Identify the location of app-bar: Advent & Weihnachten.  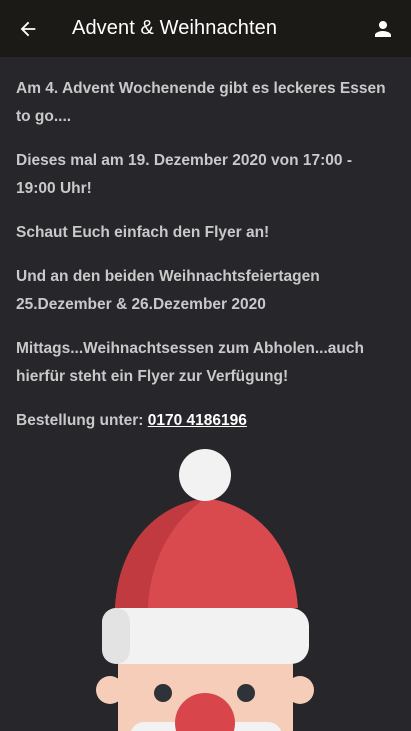
(205, 28).